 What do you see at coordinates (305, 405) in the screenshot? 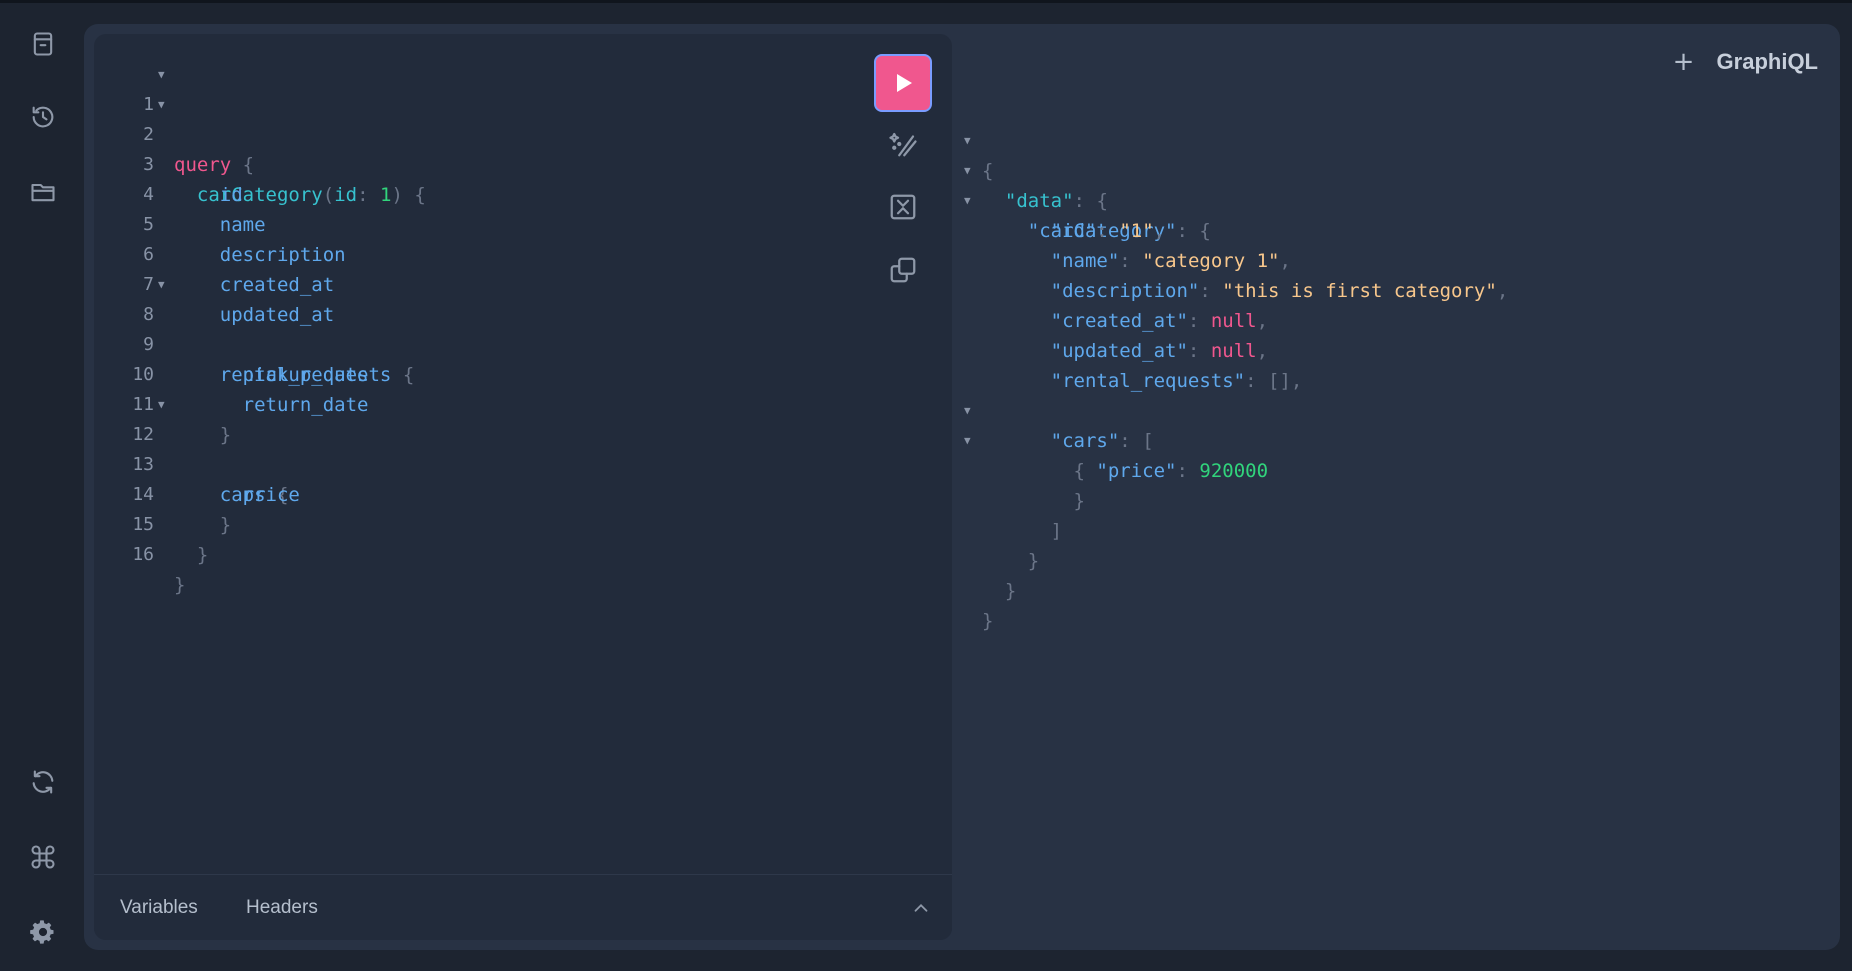
I see `field-name: return_date` at bounding box center [305, 405].